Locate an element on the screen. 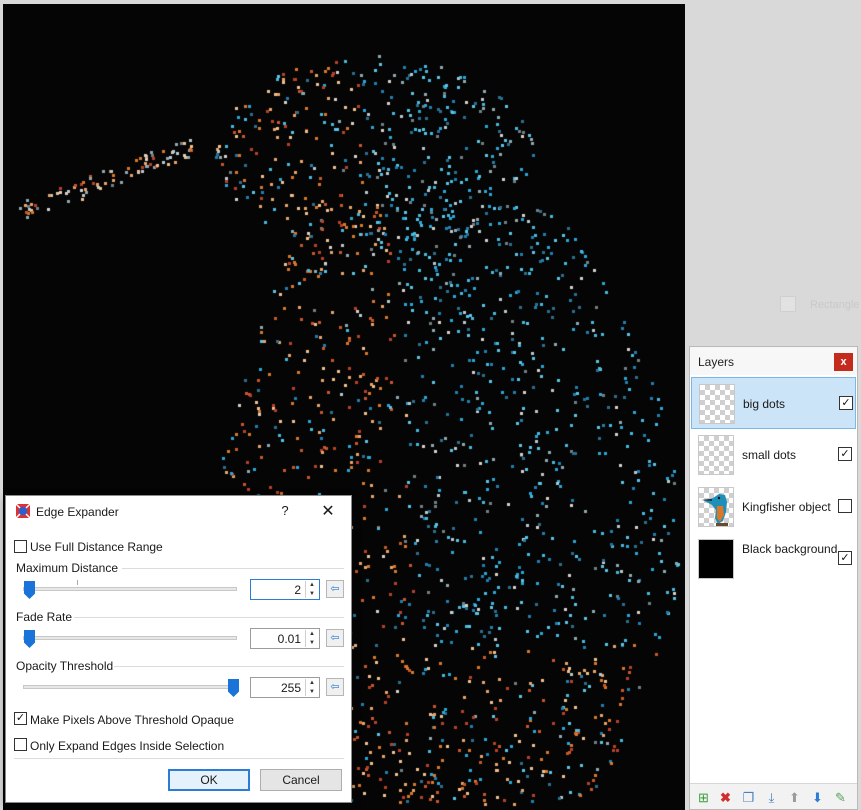 This screenshot has width=861, height=810. max-distance-value: 2 is located at coordinates (297, 590).